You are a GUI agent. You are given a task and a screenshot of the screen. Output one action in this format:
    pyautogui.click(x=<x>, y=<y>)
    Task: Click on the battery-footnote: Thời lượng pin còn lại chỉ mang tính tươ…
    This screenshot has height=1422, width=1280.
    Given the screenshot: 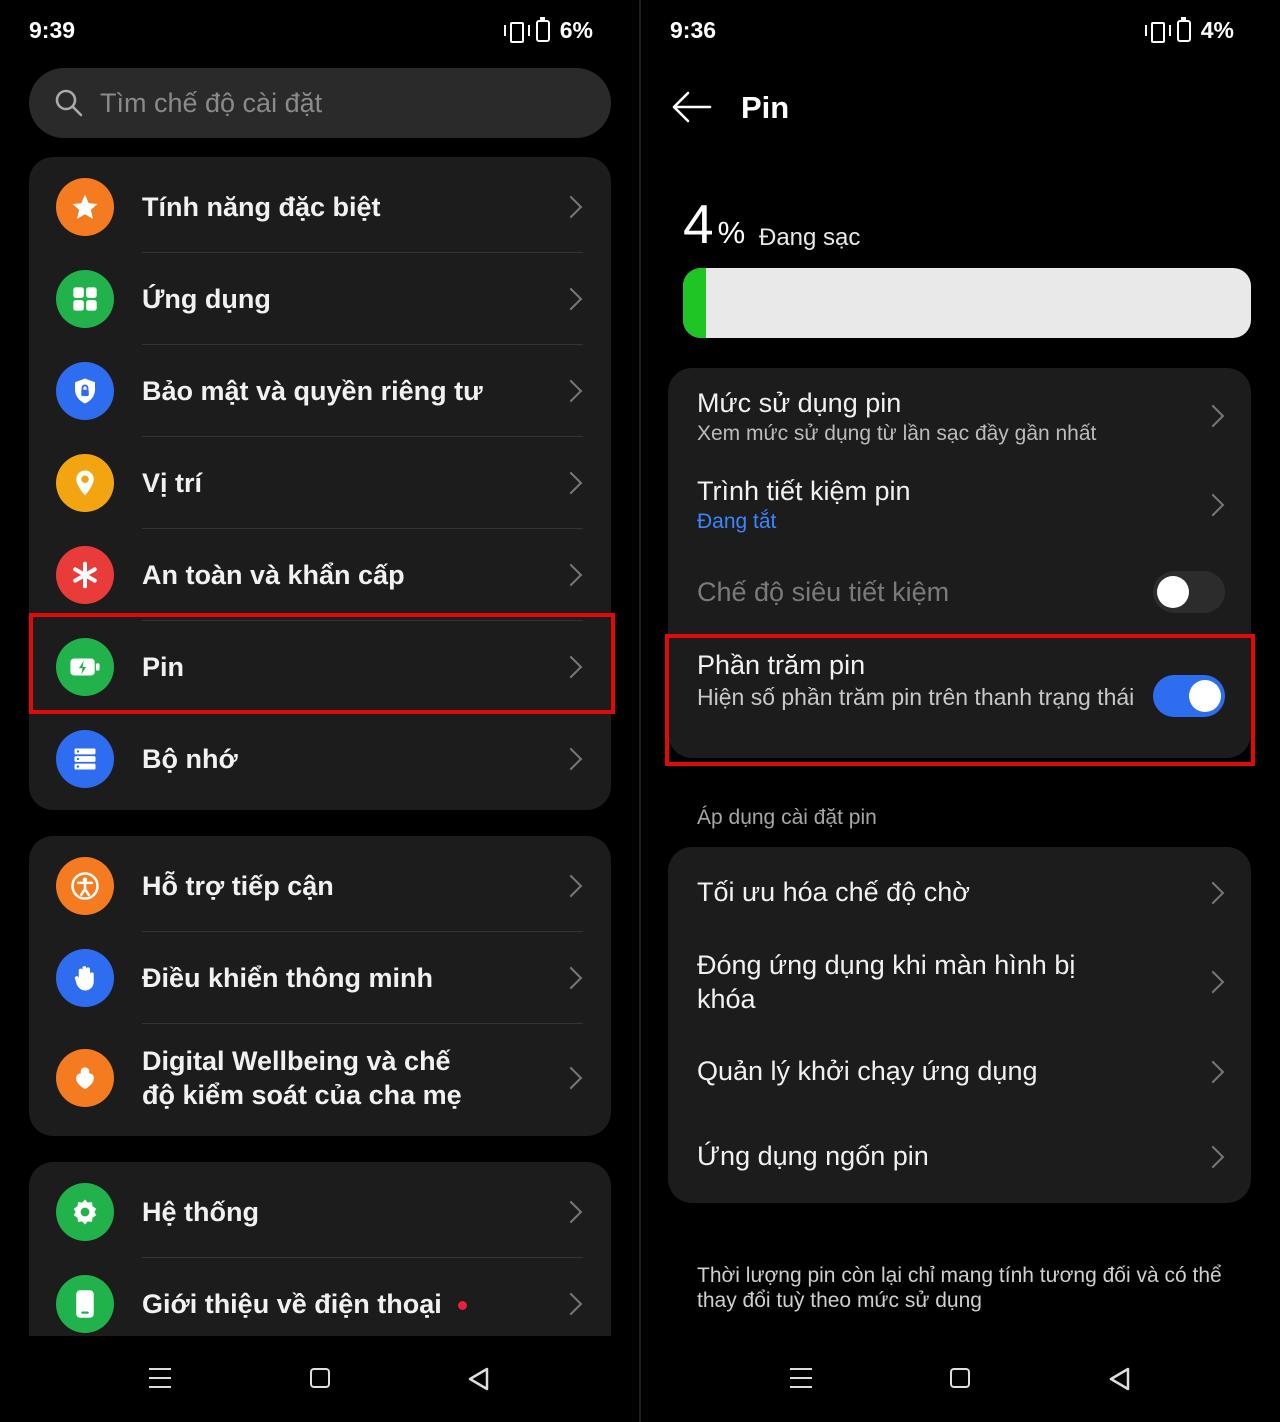 What is the action you would take?
    pyautogui.click(x=959, y=1288)
    